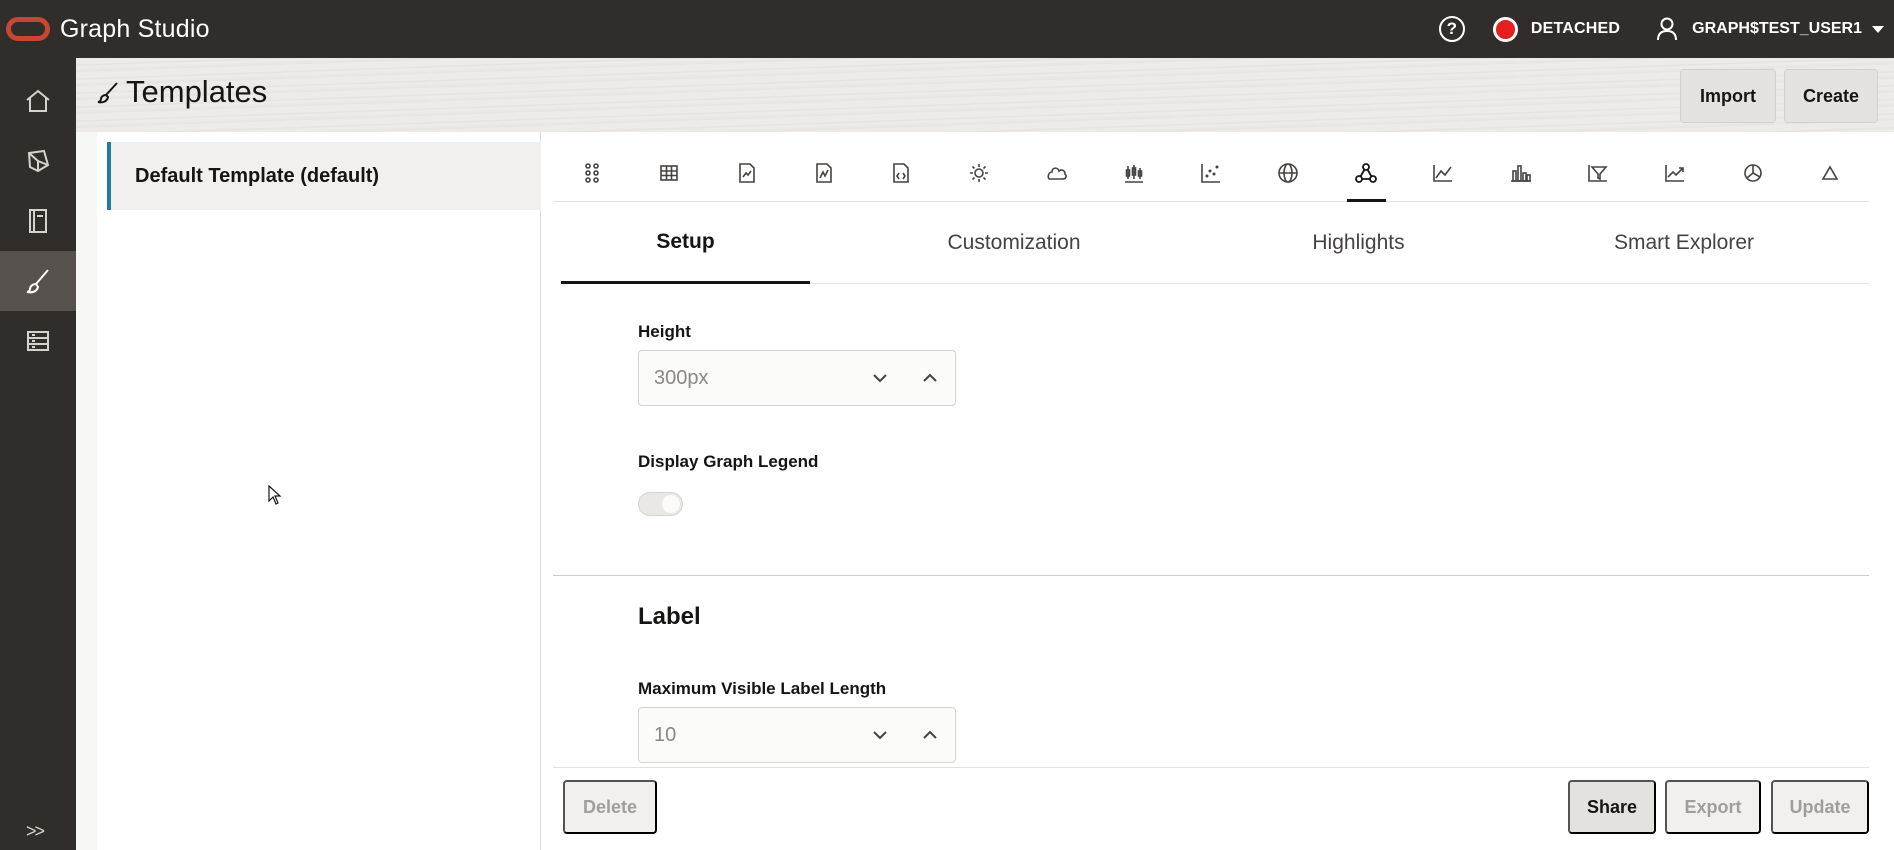  I want to click on user-menu: GRAPH$TEST_USER1, so click(1770, 29).